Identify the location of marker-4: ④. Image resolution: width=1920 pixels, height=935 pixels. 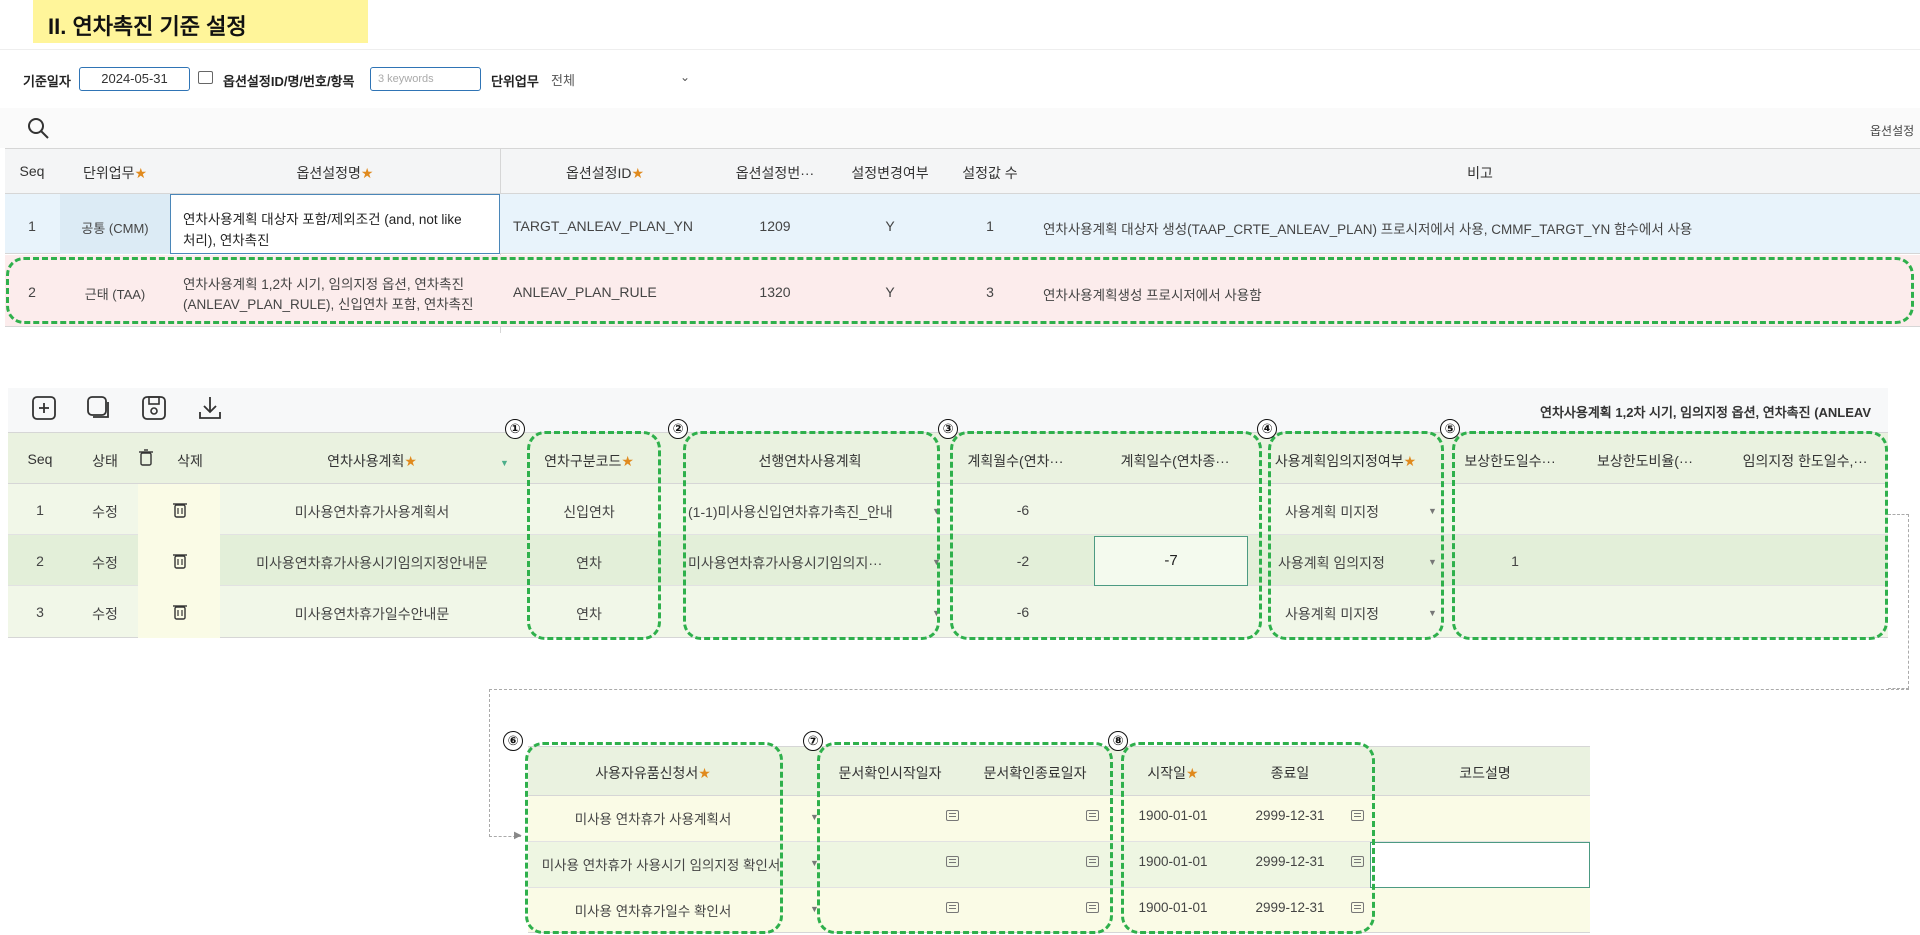
(1267, 429).